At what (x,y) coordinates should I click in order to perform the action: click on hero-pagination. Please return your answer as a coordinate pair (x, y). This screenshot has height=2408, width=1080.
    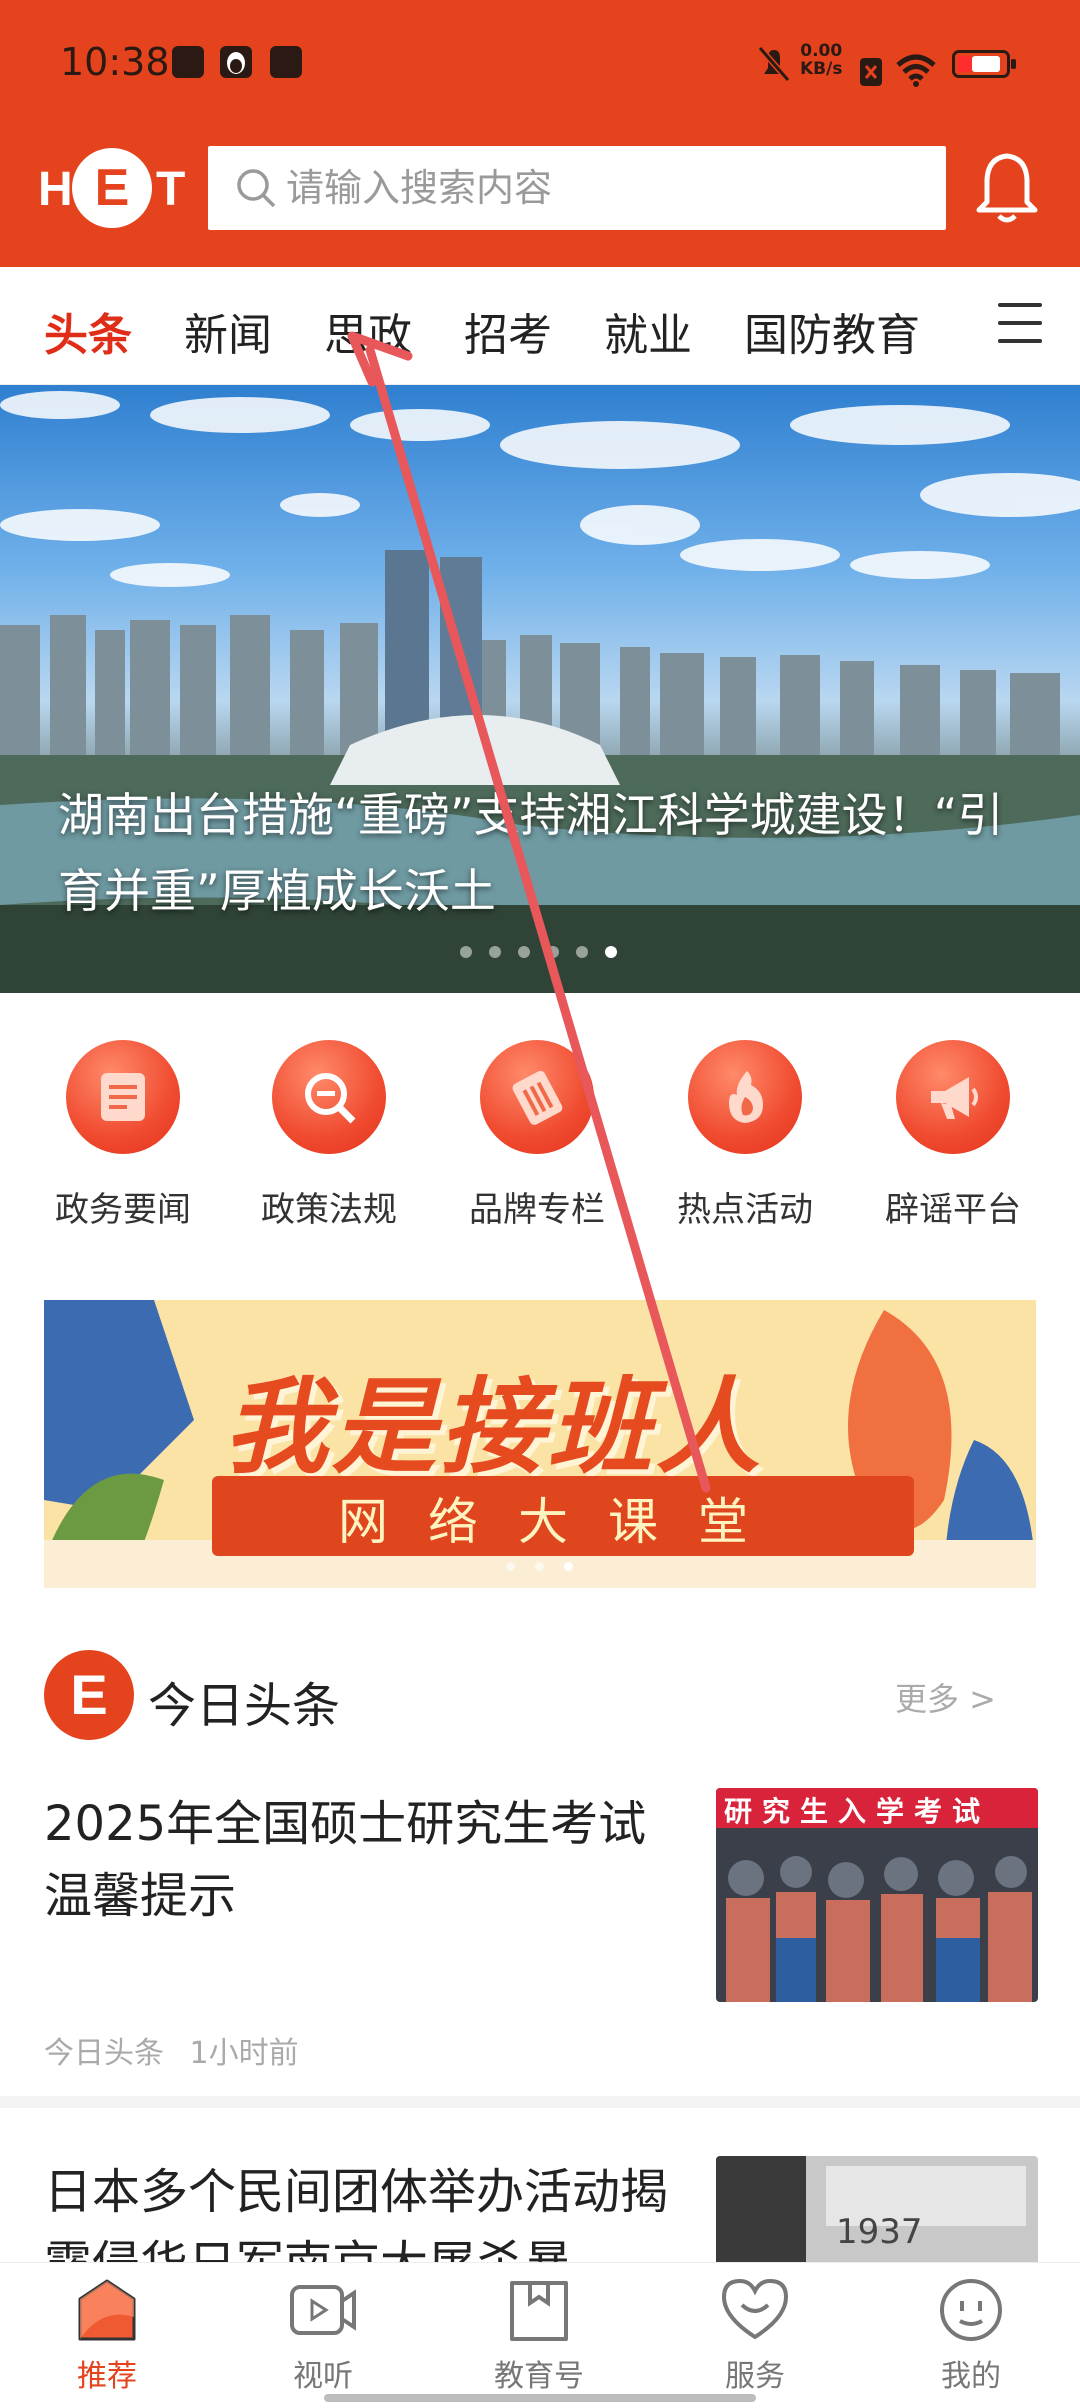
    Looking at the image, I should click on (547, 952).